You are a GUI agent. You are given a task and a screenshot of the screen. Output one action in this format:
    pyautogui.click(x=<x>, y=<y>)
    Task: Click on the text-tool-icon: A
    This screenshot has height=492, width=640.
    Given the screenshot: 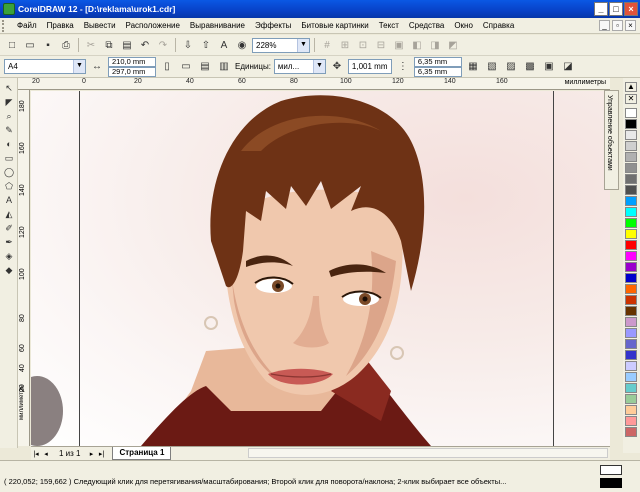 What is the action you would take?
    pyautogui.click(x=9, y=200)
    